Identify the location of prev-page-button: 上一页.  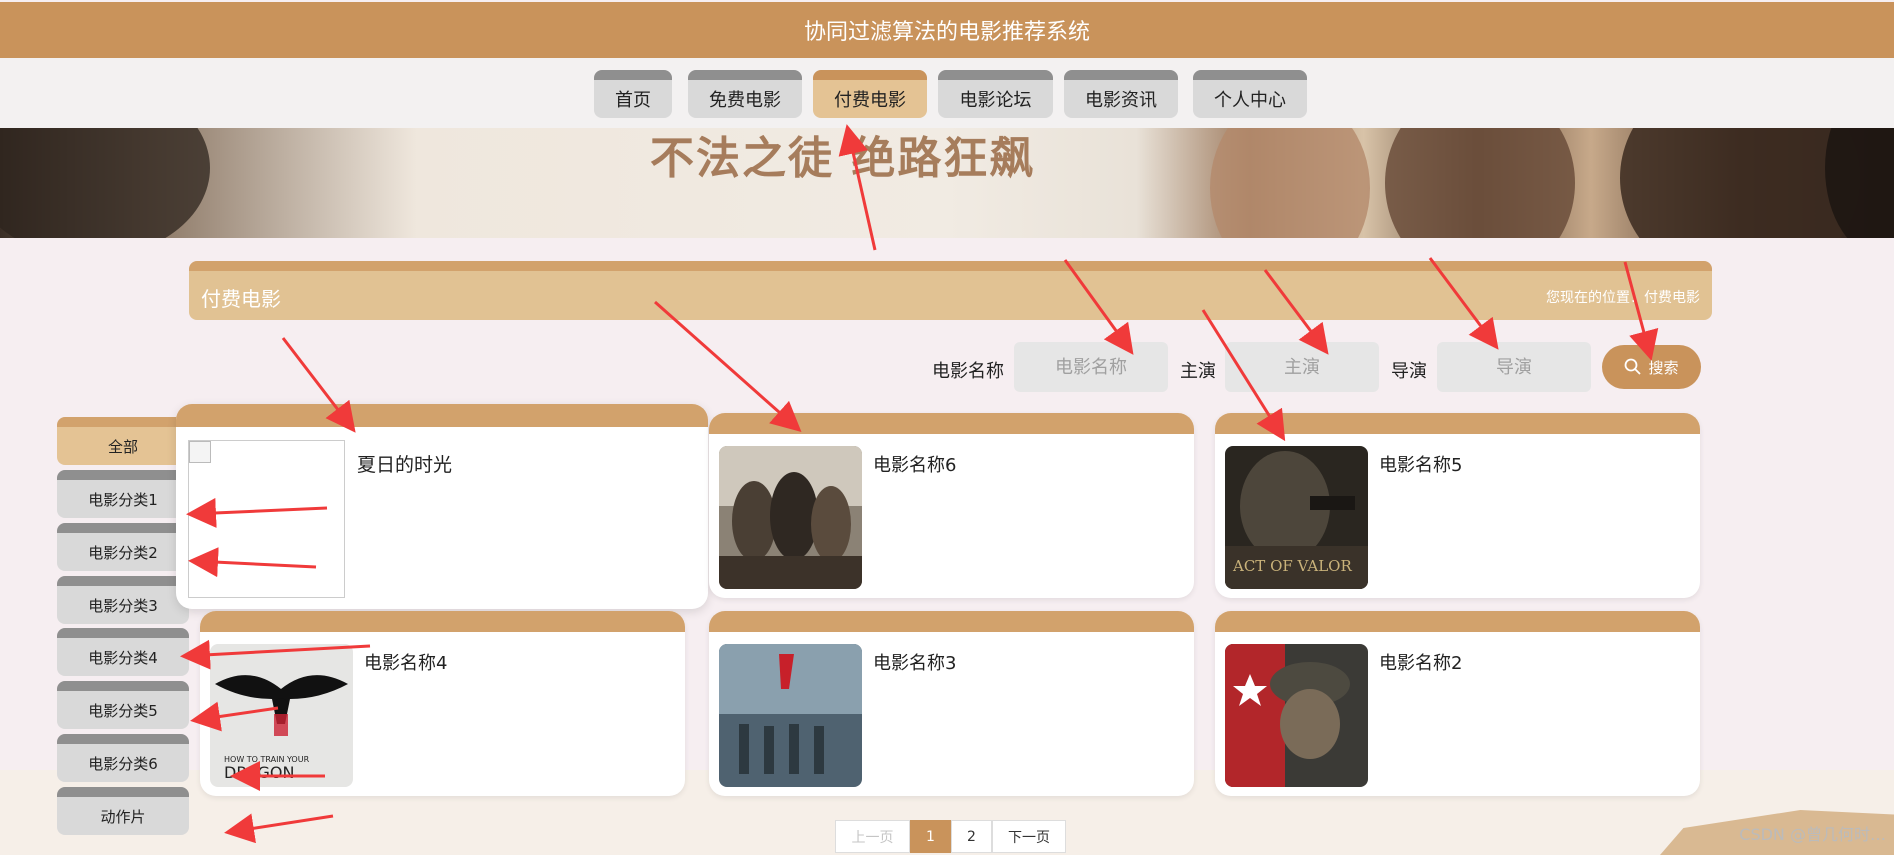
(872, 836).